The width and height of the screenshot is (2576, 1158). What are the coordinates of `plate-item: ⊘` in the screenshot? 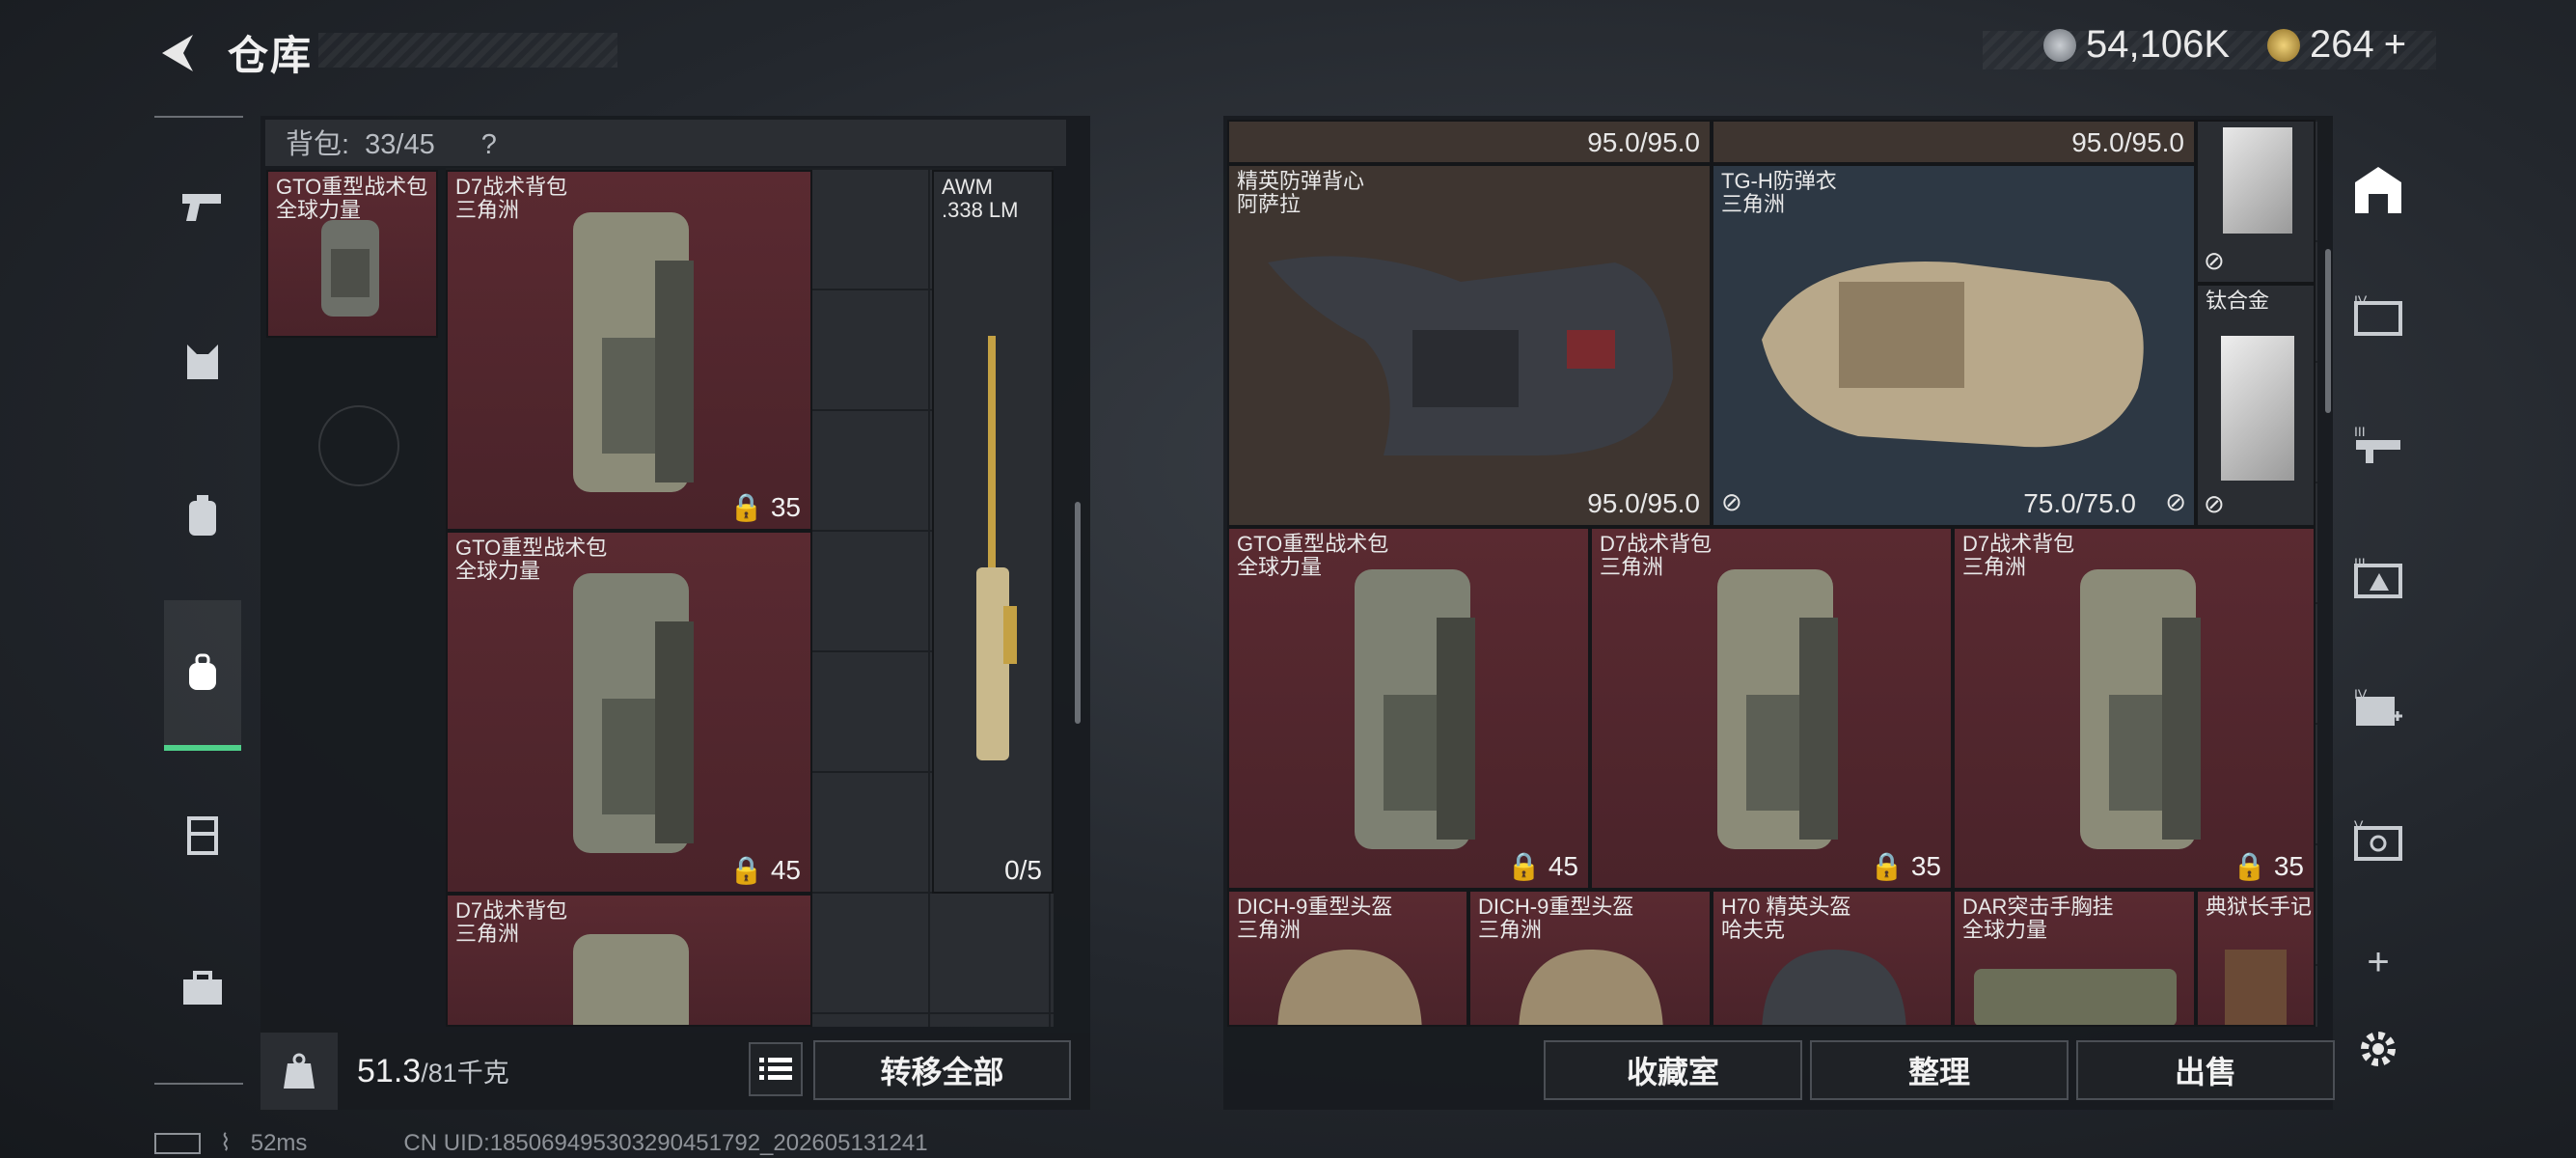 It's located at (2256, 202).